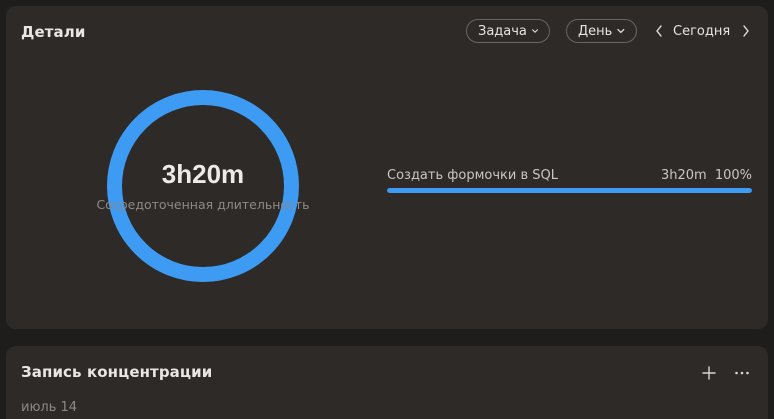 Image resolution: width=774 pixels, height=419 pixels. Describe the element at coordinates (472, 175) in the screenshot. I see `task-name: Создать формочки в SQL` at that location.